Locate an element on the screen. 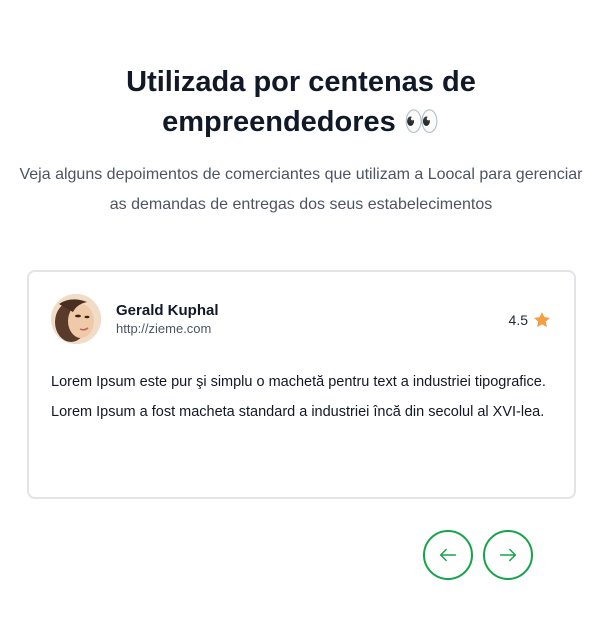  eyes-emoji: 👀 is located at coordinates (421, 122).